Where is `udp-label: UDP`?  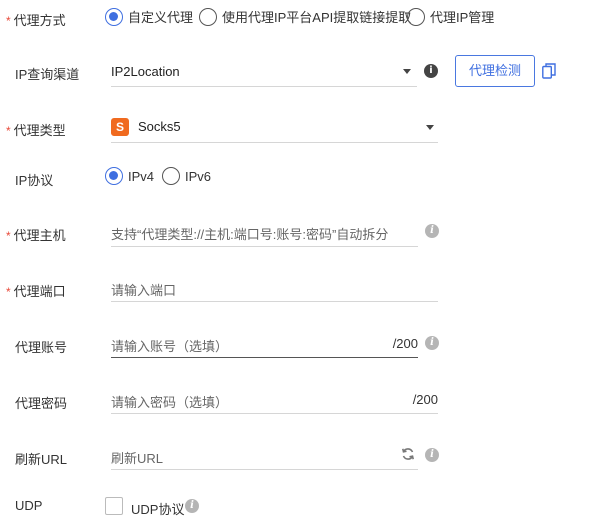
udp-label: UDP is located at coordinates (29, 505).